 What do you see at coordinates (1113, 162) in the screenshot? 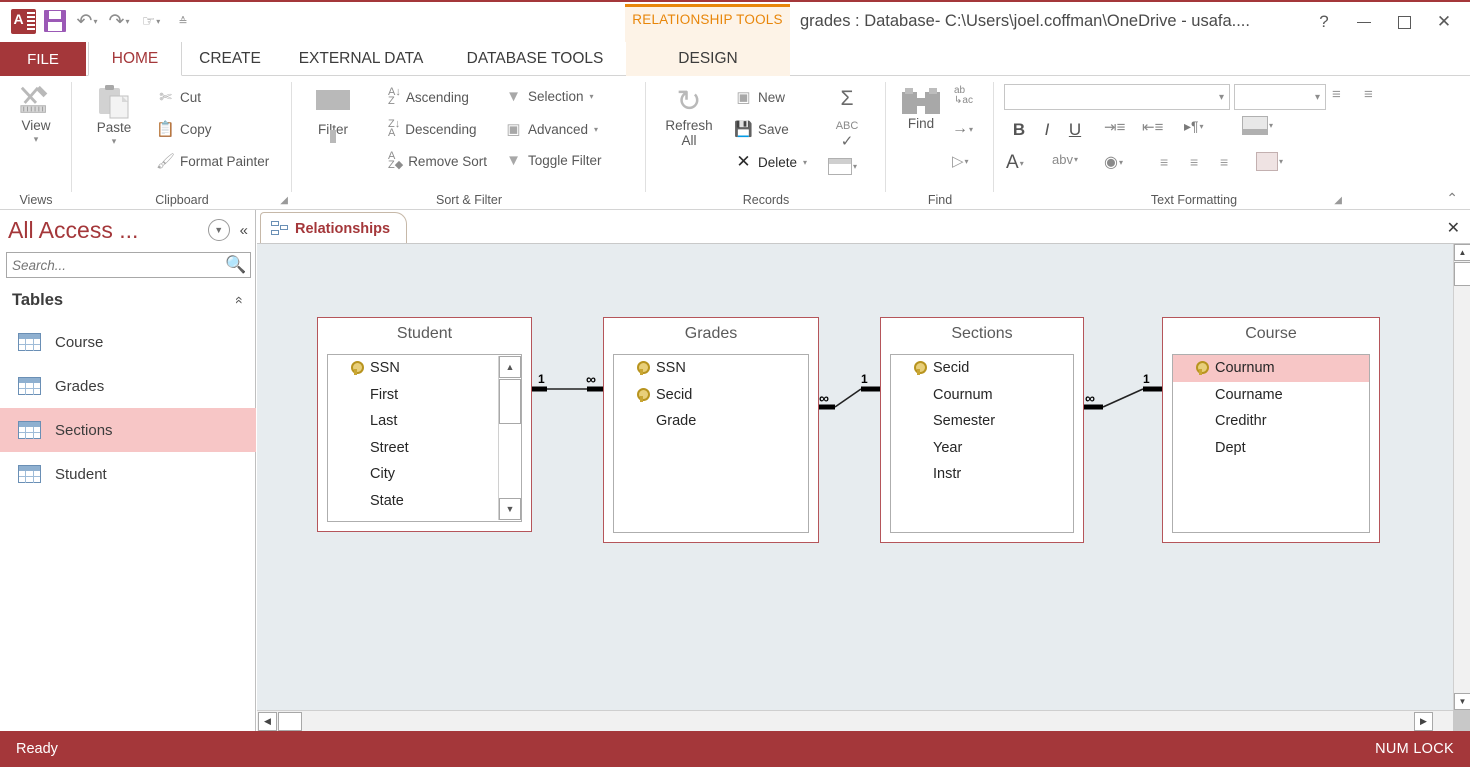
I see `fill-color-button: ◉ ▾` at bounding box center [1113, 162].